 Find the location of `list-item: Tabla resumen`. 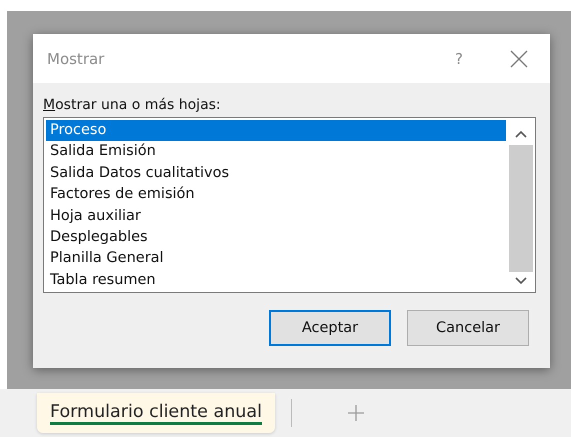

list-item: Tabla resumen is located at coordinates (276, 280).